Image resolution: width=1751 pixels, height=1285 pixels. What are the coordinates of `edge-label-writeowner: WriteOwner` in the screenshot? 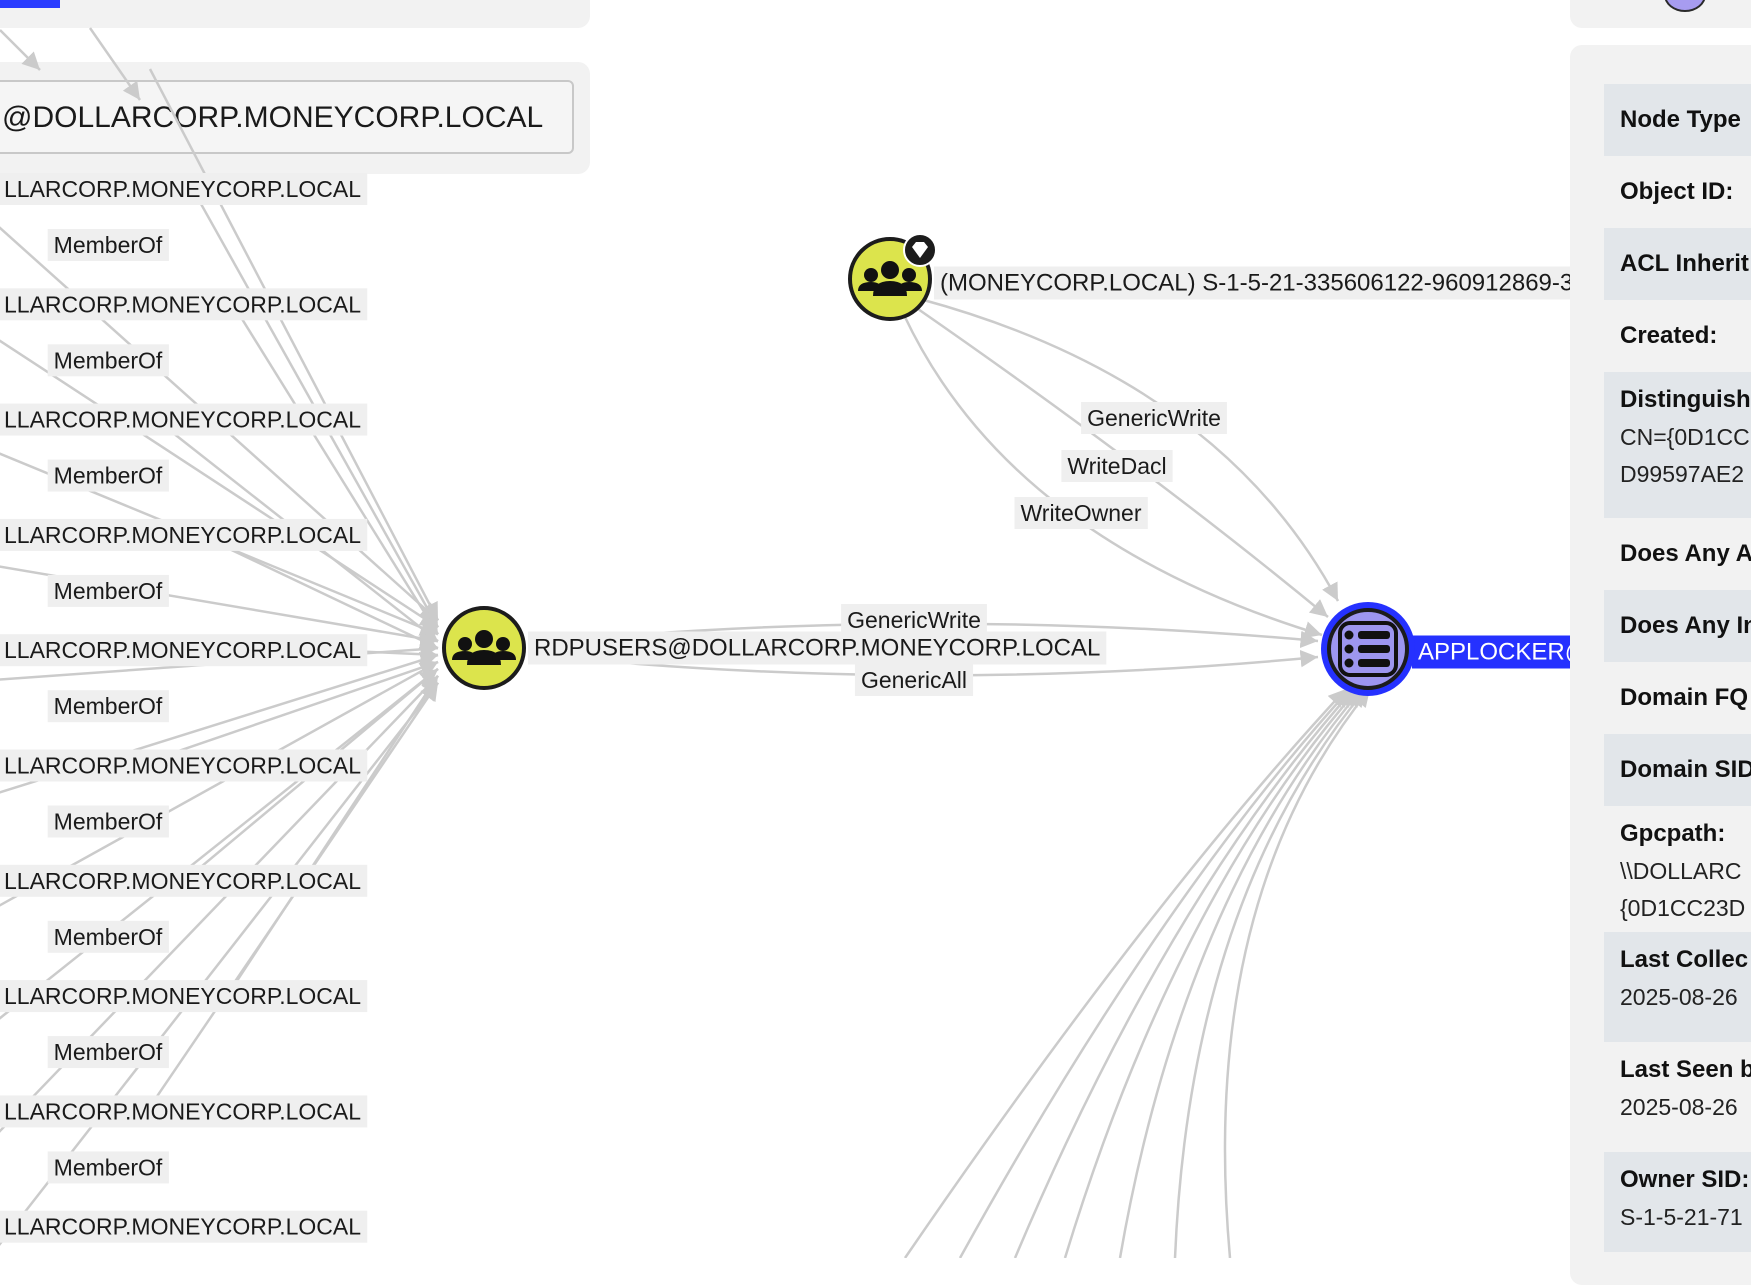 It's located at (1081, 513).